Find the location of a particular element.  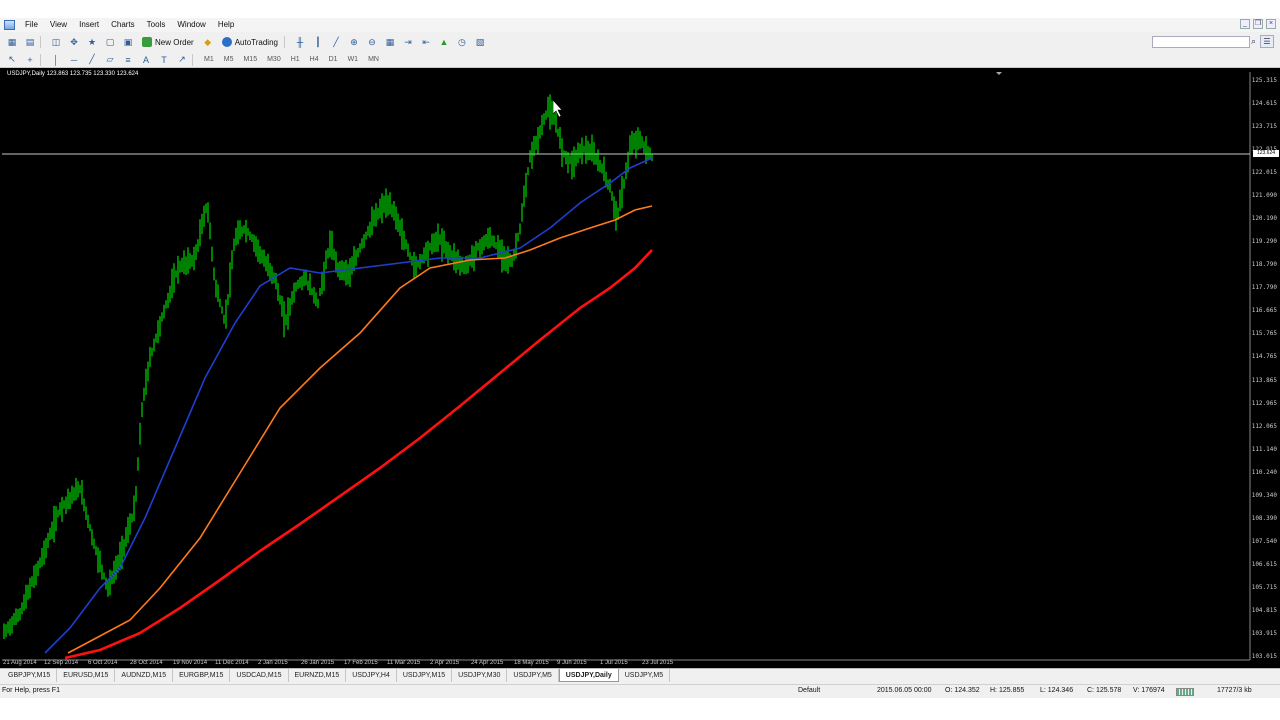

horizontal-line-icon: ─ is located at coordinates (74, 60).